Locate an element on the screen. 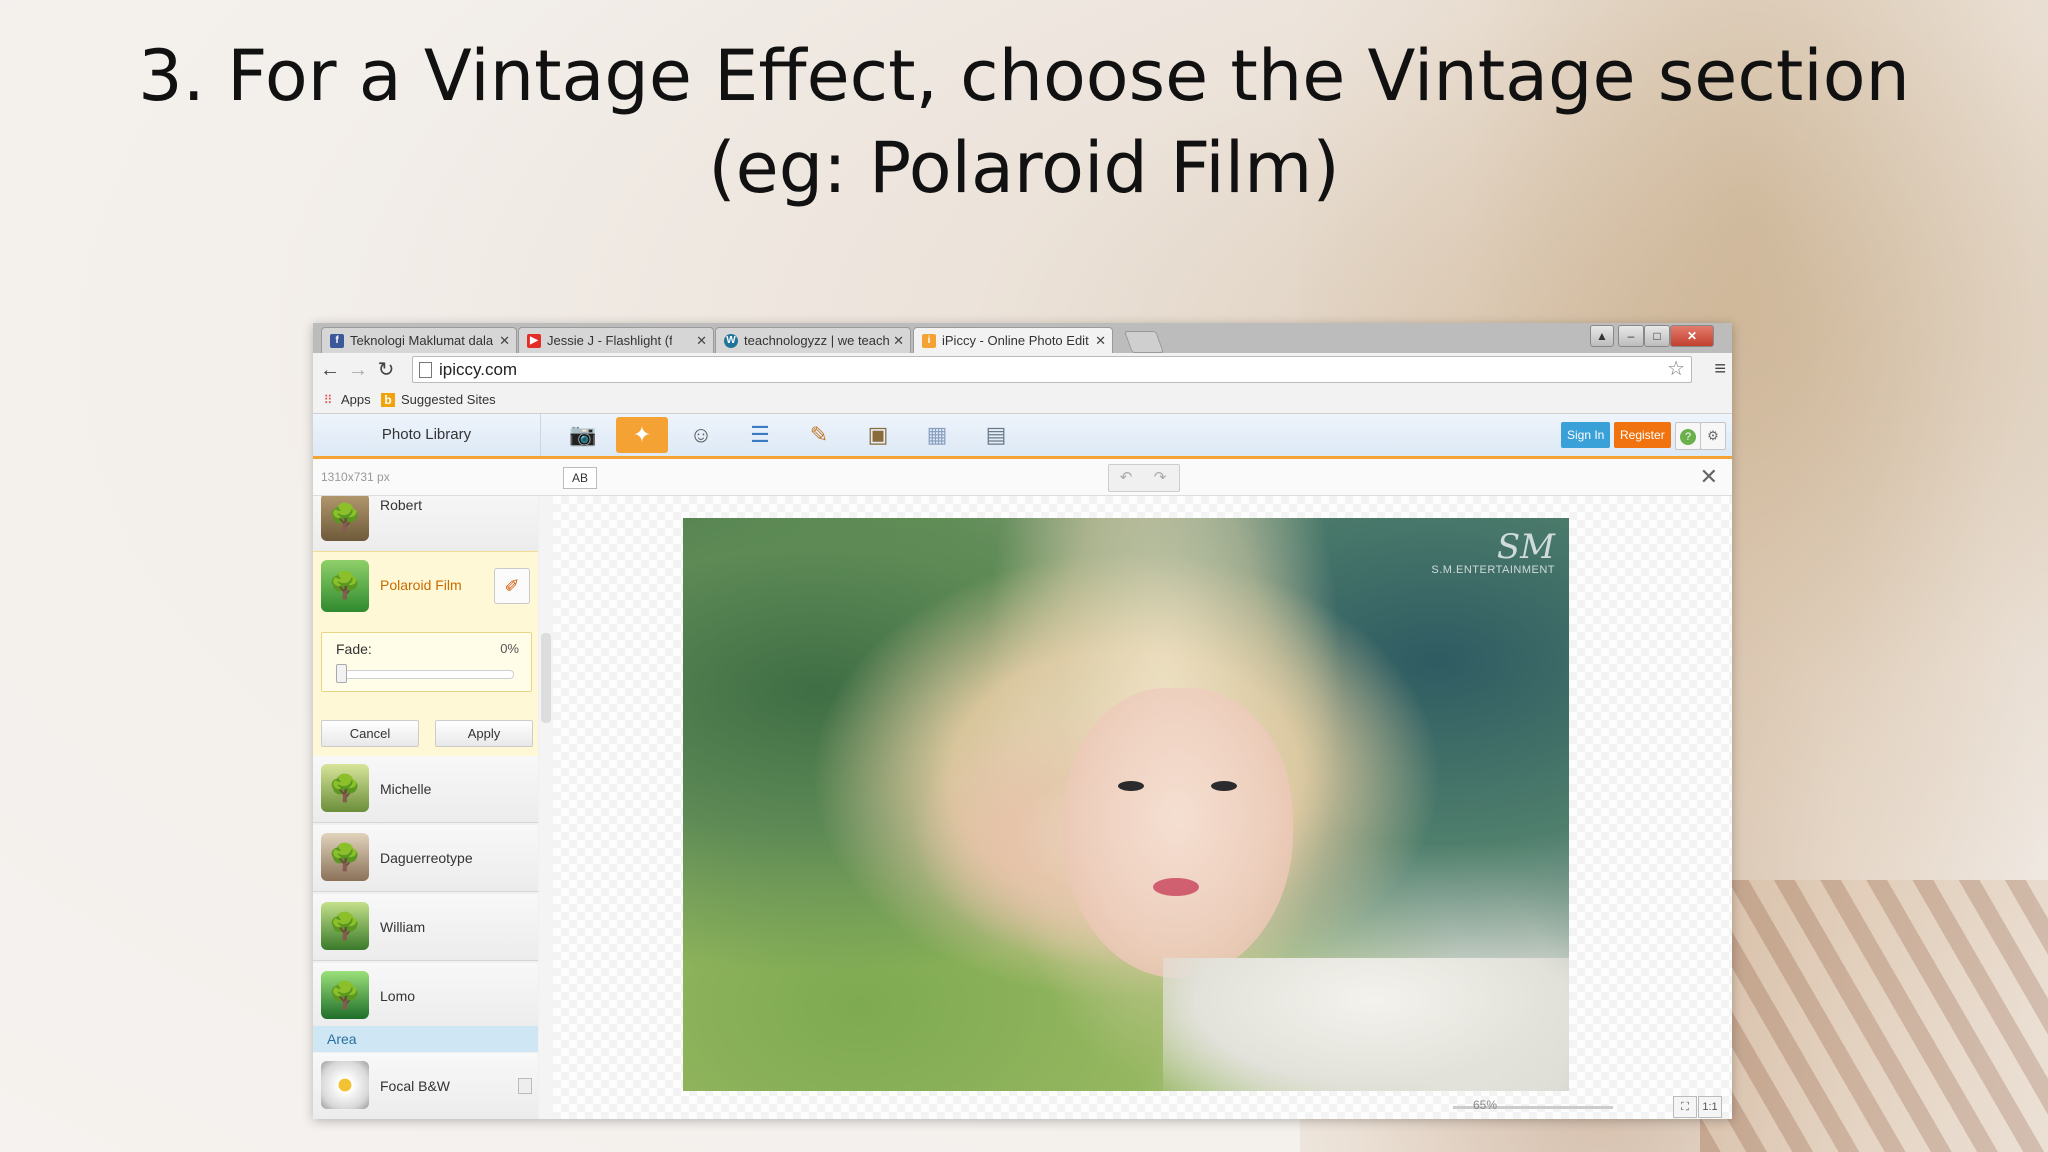  magic-wand-icon: ✦ is located at coordinates (642, 435).